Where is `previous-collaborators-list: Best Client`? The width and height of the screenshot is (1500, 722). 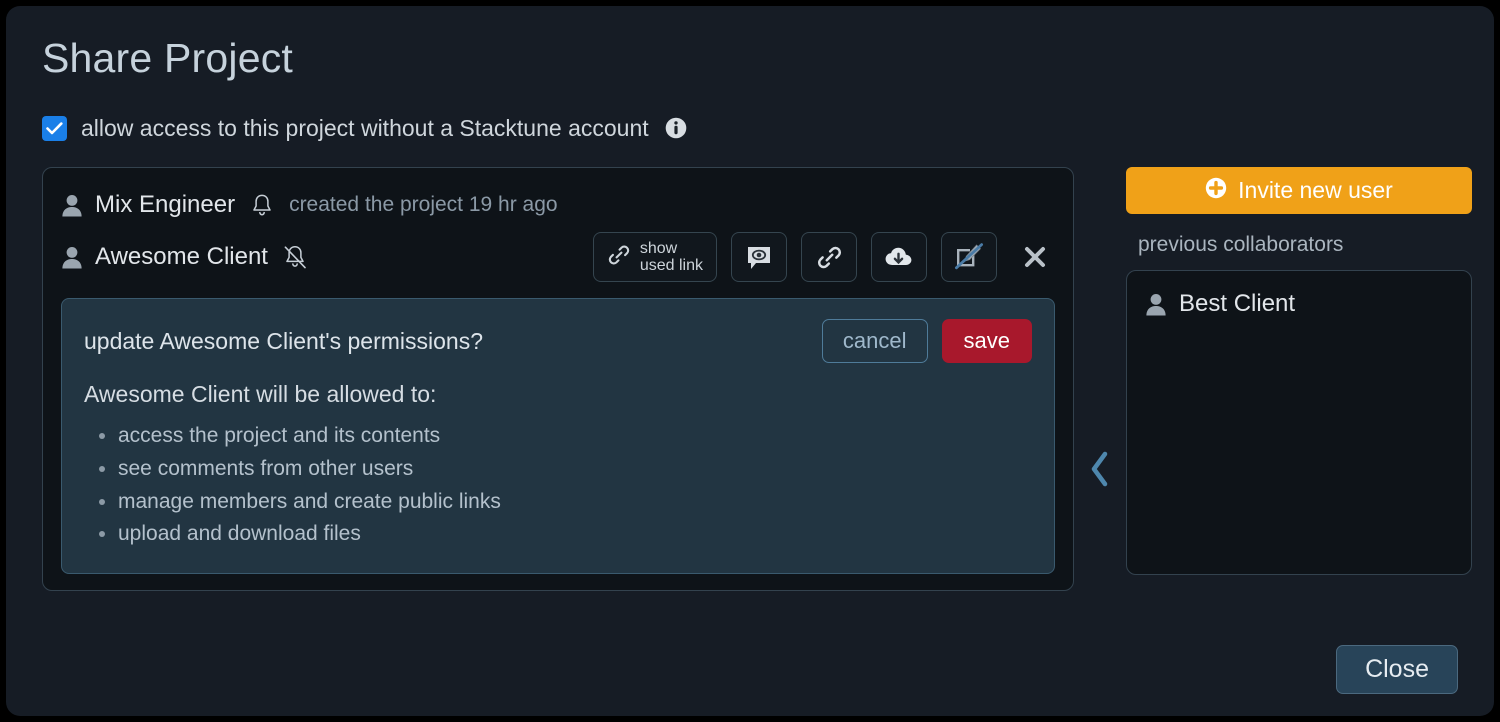 previous-collaborators-list: Best Client is located at coordinates (1299, 423).